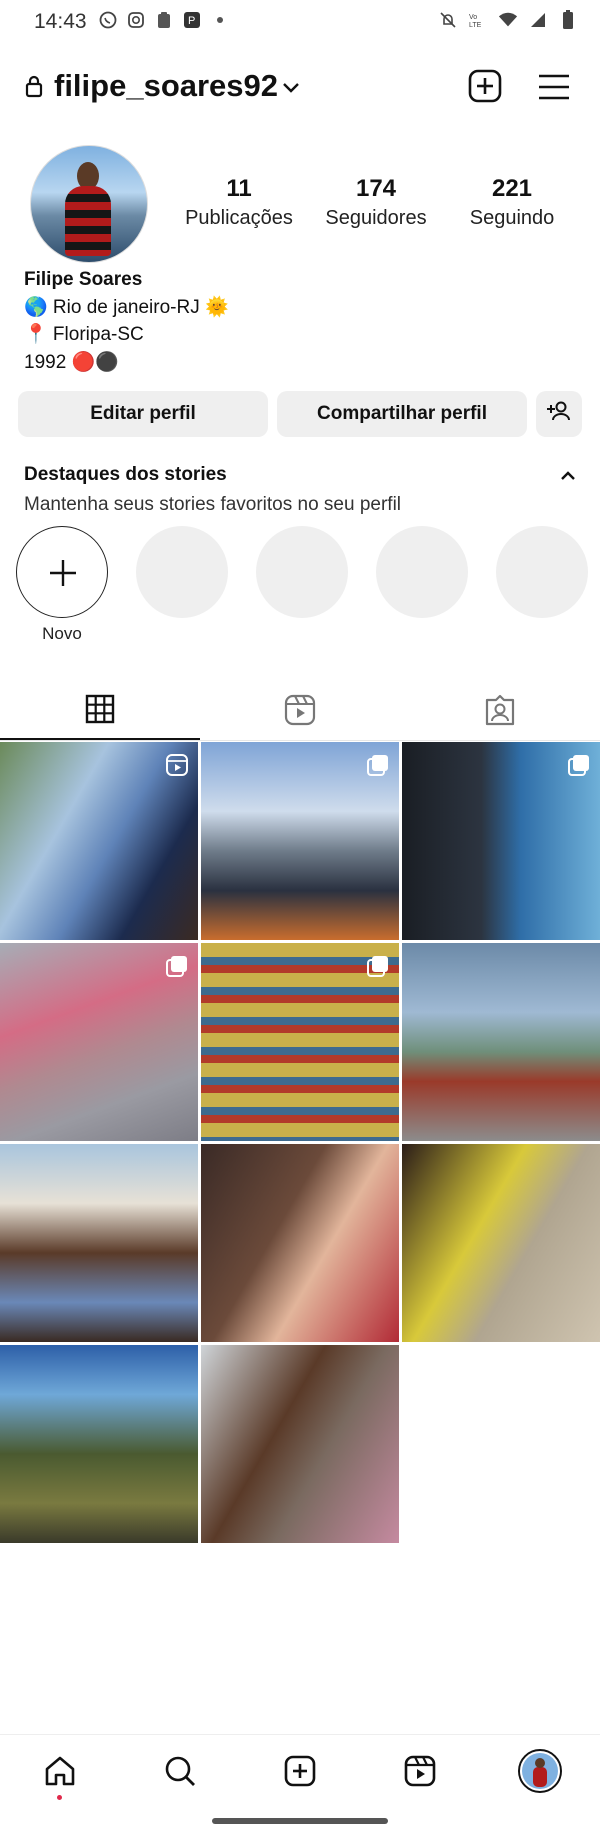  Describe the element at coordinates (177, 765) in the screenshot. I see `reel-badge-icon` at that location.